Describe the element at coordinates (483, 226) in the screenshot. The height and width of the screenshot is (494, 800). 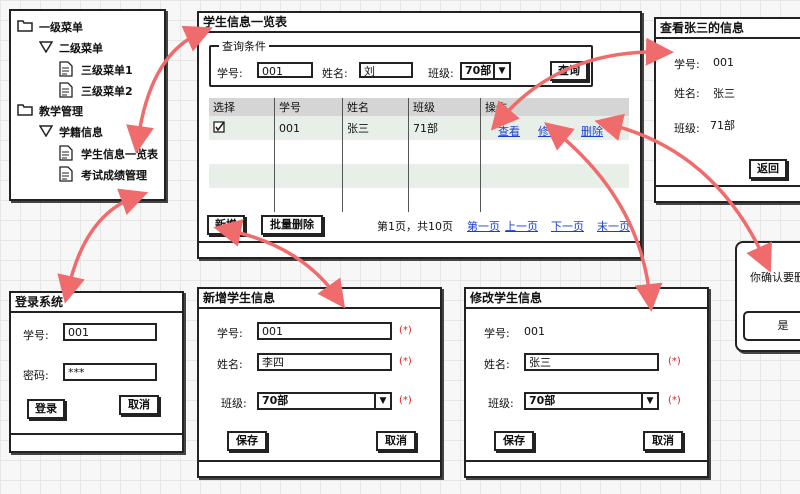
I see `first-page-link: 第一页` at that location.